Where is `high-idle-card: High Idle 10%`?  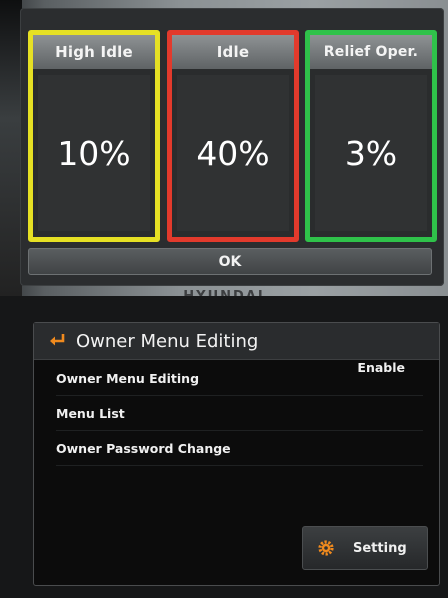 high-idle-card: High Idle 10% is located at coordinates (94, 136).